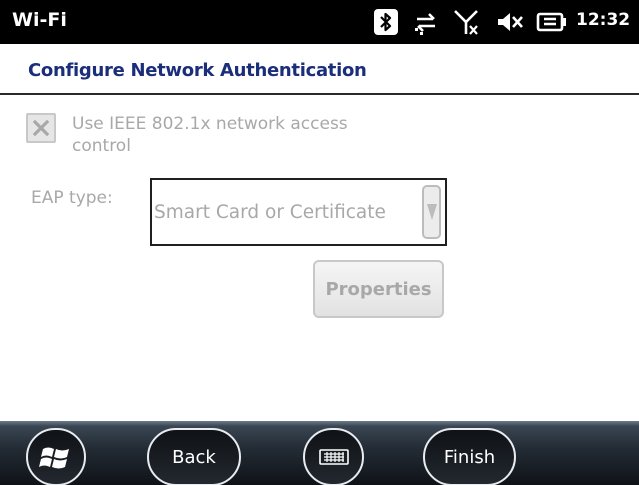 The image size is (639, 485). What do you see at coordinates (603, 20) in the screenshot?
I see `clock: 12:32` at bounding box center [603, 20].